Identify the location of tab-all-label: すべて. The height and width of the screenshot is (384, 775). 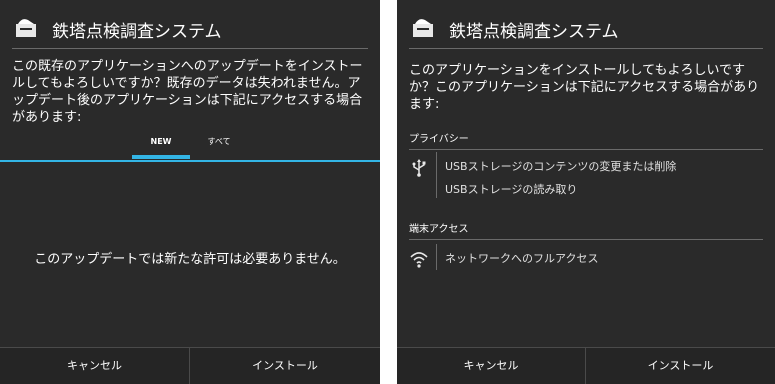
(219, 141).